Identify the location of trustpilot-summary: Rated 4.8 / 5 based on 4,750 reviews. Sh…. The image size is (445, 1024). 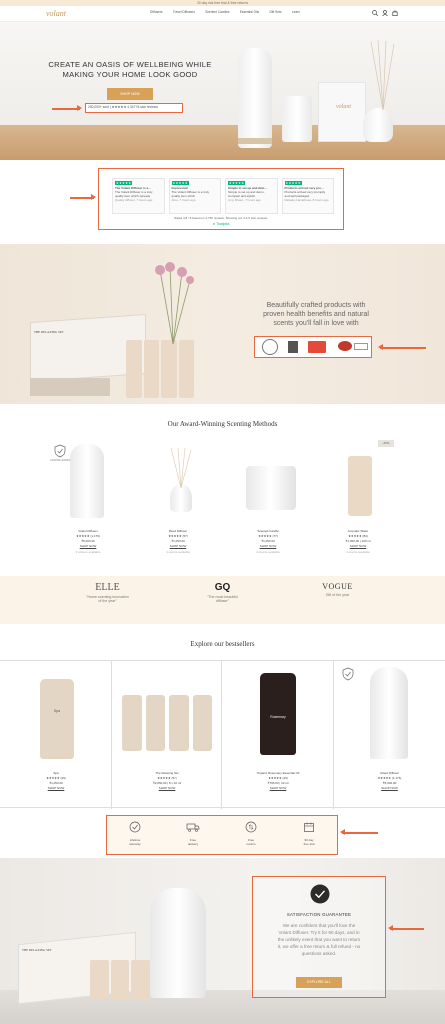
(221, 218).